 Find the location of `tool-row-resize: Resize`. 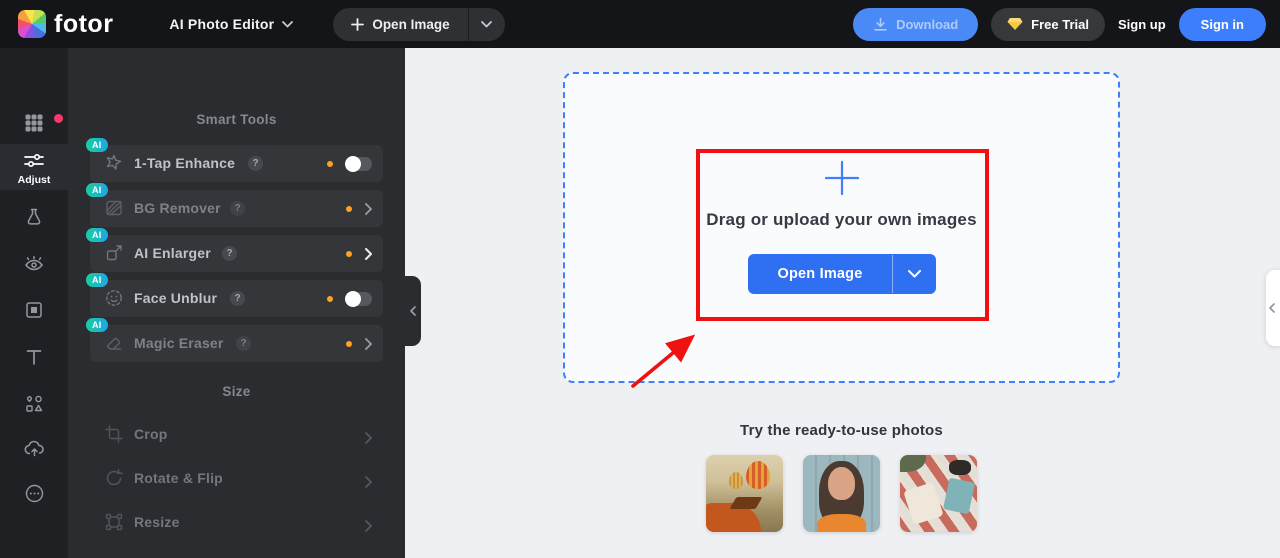

tool-row-resize: Resize is located at coordinates (236, 523).